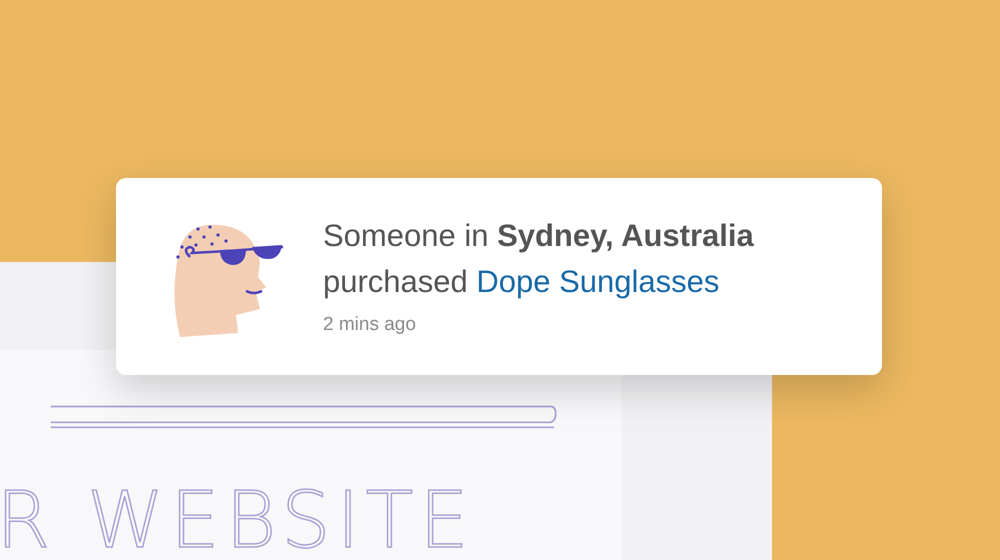 The width and height of the screenshot is (1000, 560). Describe the element at coordinates (238, 521) in the screenshot. I see `website-heading: R WEBSITE` at that location.